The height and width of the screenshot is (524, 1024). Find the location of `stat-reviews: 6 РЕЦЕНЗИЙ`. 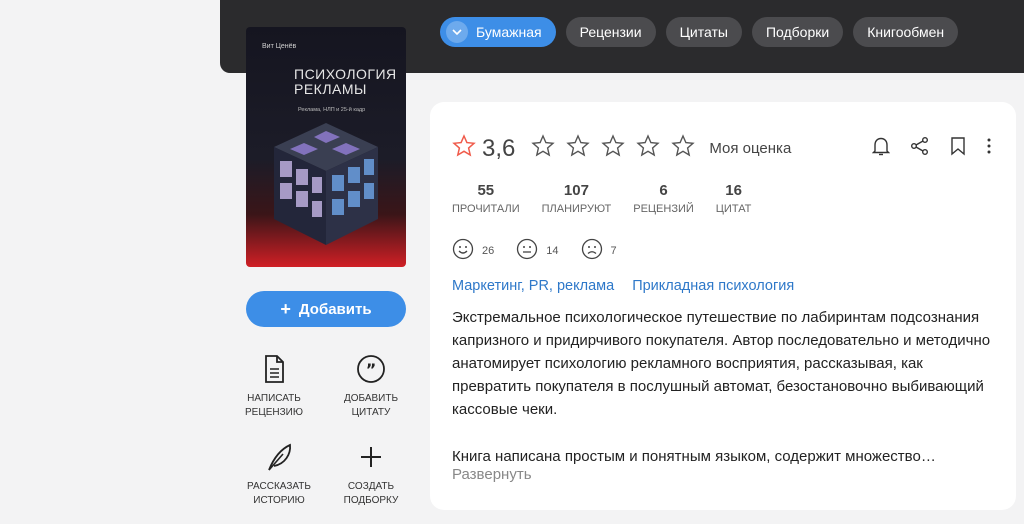

stat-reviews: 6 РЕЦЕНЗИЙ is located at coordinates (663, 198).